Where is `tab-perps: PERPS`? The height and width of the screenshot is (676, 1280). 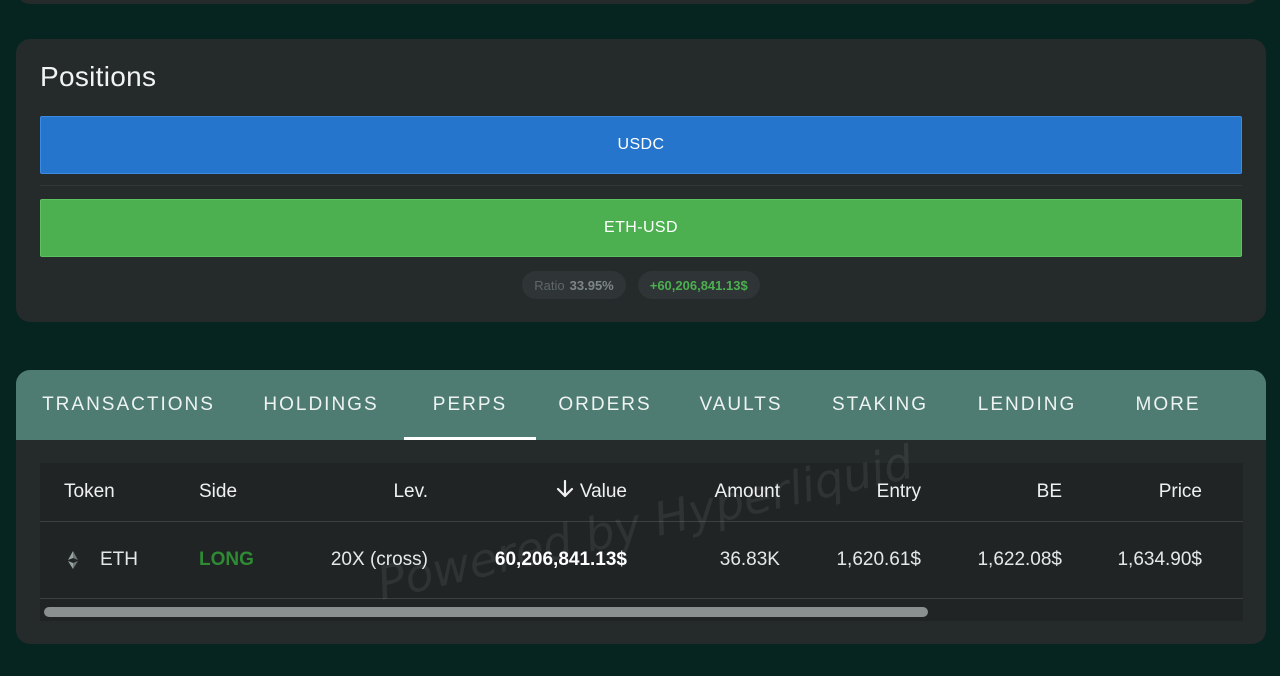
tab-perps: PERPS is located at coordinates (470, 405).